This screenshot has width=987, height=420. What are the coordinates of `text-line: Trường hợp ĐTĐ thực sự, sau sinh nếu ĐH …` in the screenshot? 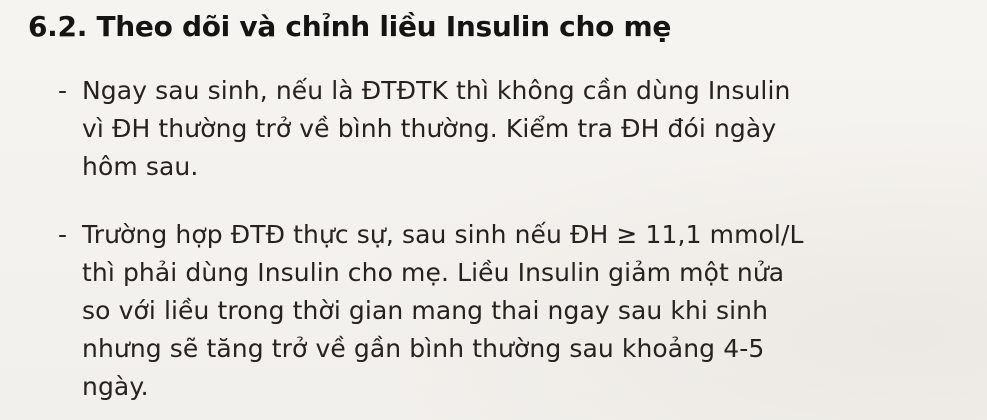 It's located at (443, 234).